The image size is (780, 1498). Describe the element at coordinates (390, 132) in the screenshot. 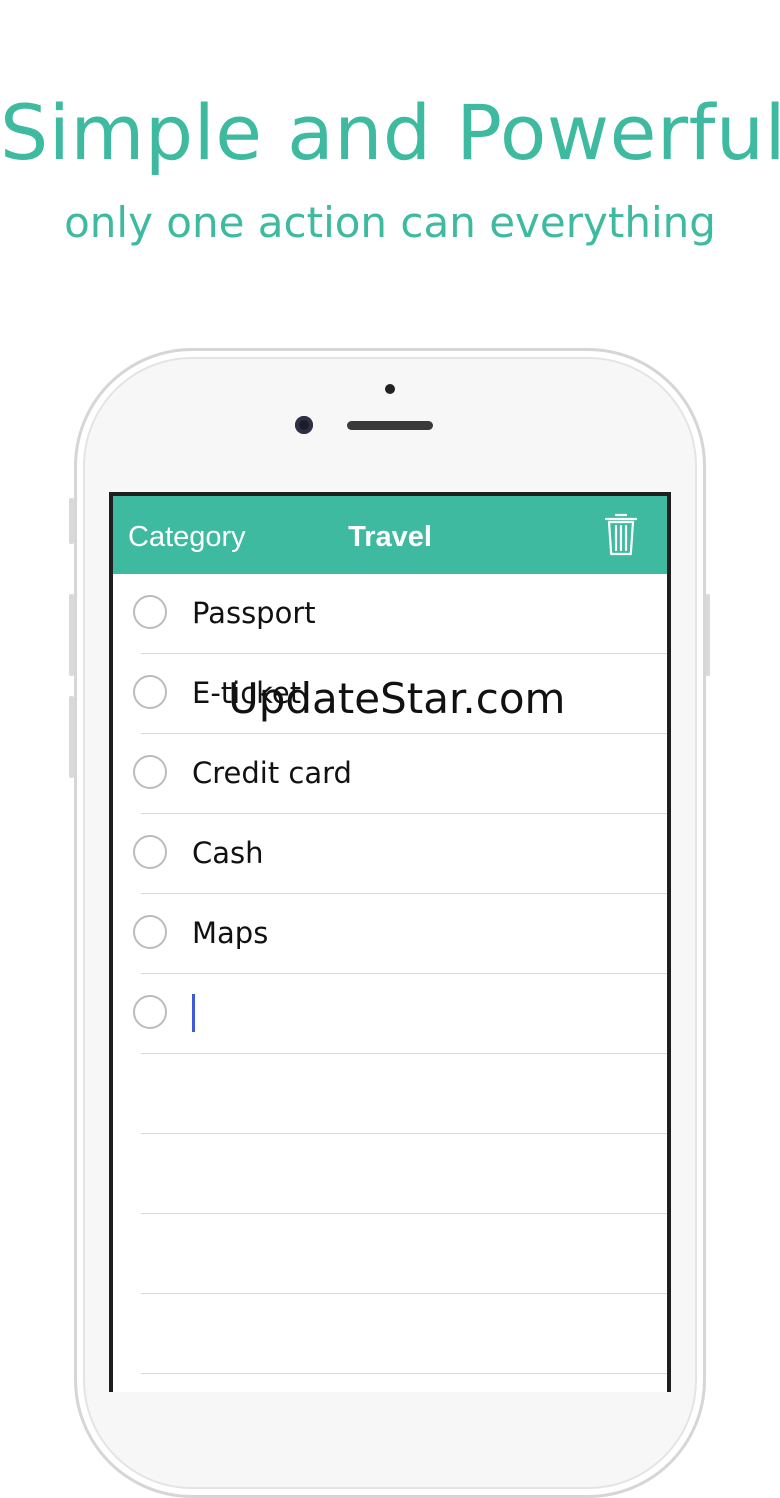

I see `headline: Simple and Powerful` at that location.